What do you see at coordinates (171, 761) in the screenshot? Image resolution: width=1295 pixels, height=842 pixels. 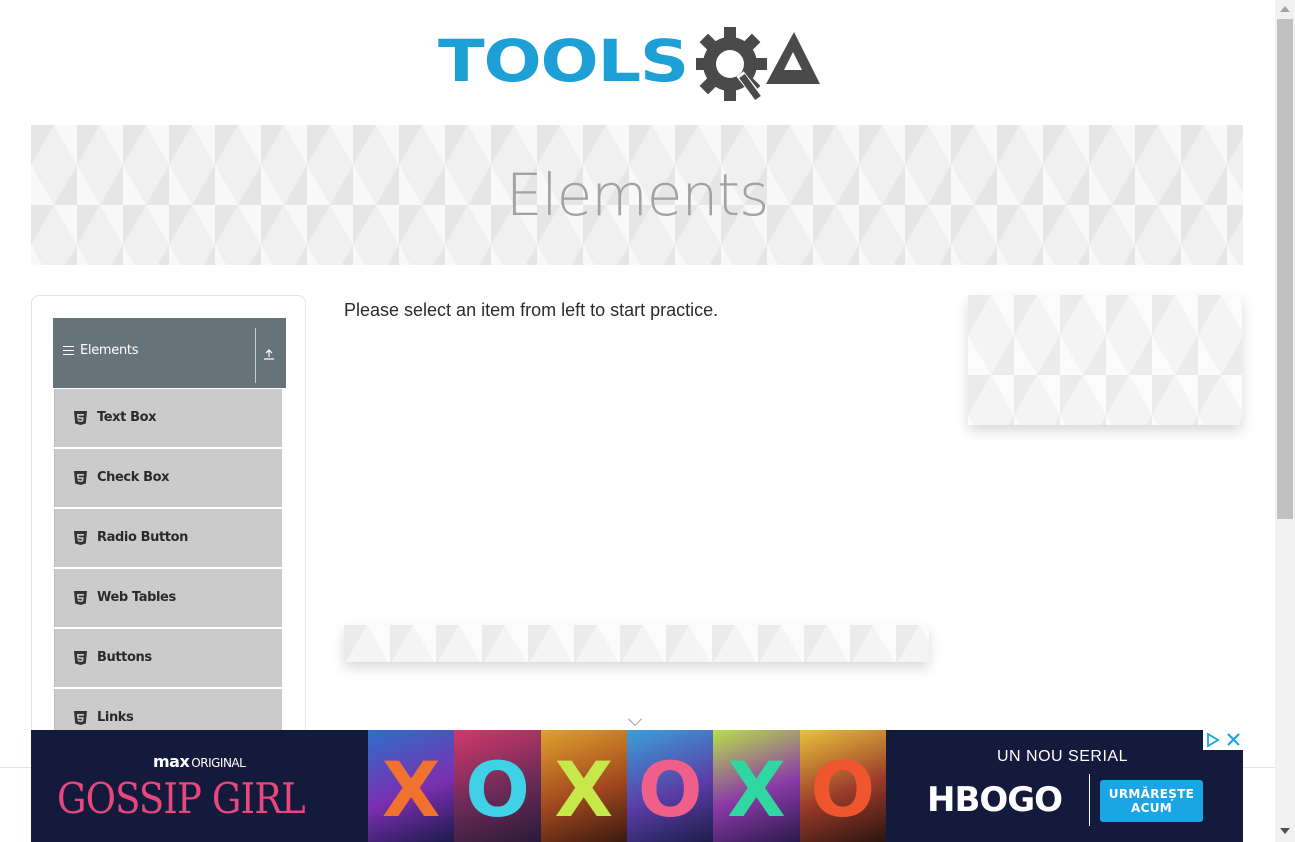 I see `ad-brand-name: max` at bounding box center [171, 761].